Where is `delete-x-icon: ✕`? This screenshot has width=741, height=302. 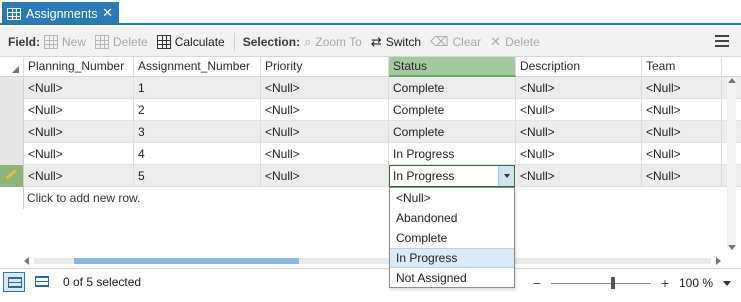
delete-x-icon: ✕ is located at coordinates (496, 41).